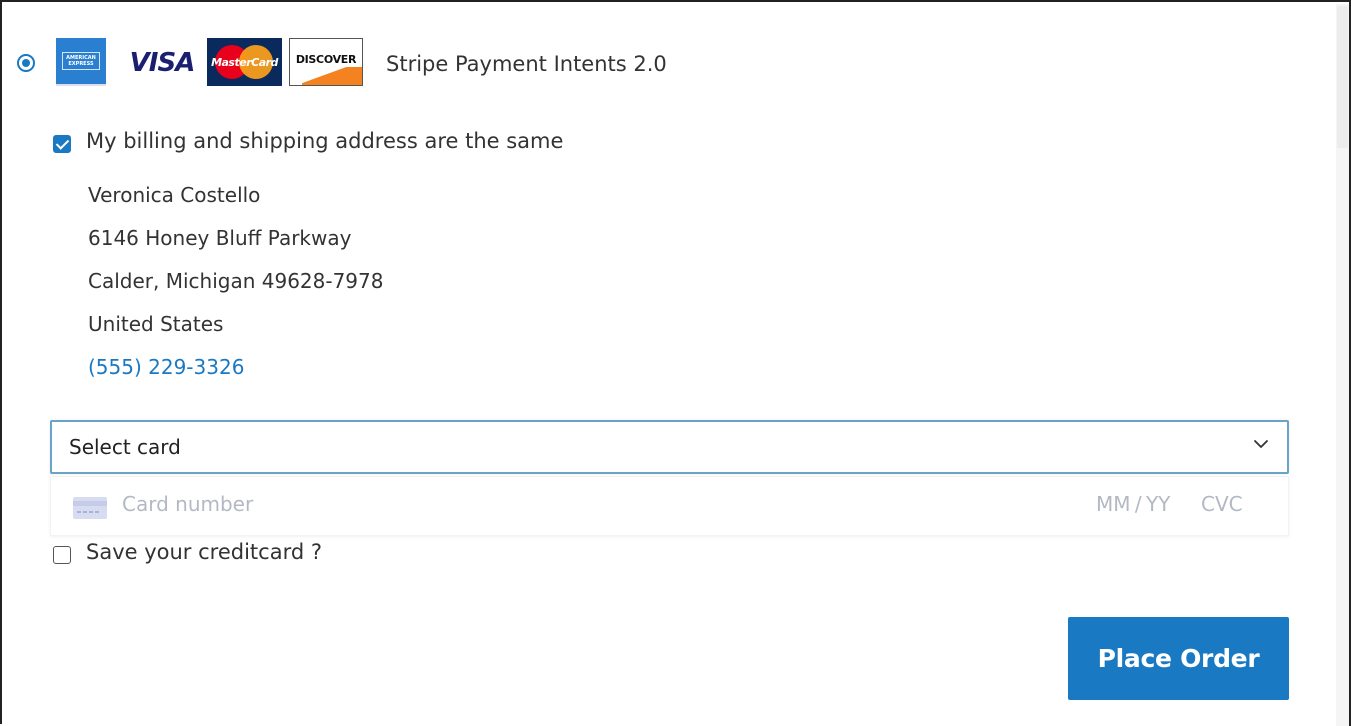 This screenshot has width=1351, height=726. Describe the element at coordinates (1342, 77) in the screenshot. I see `scrollbar-thumb` at that location.